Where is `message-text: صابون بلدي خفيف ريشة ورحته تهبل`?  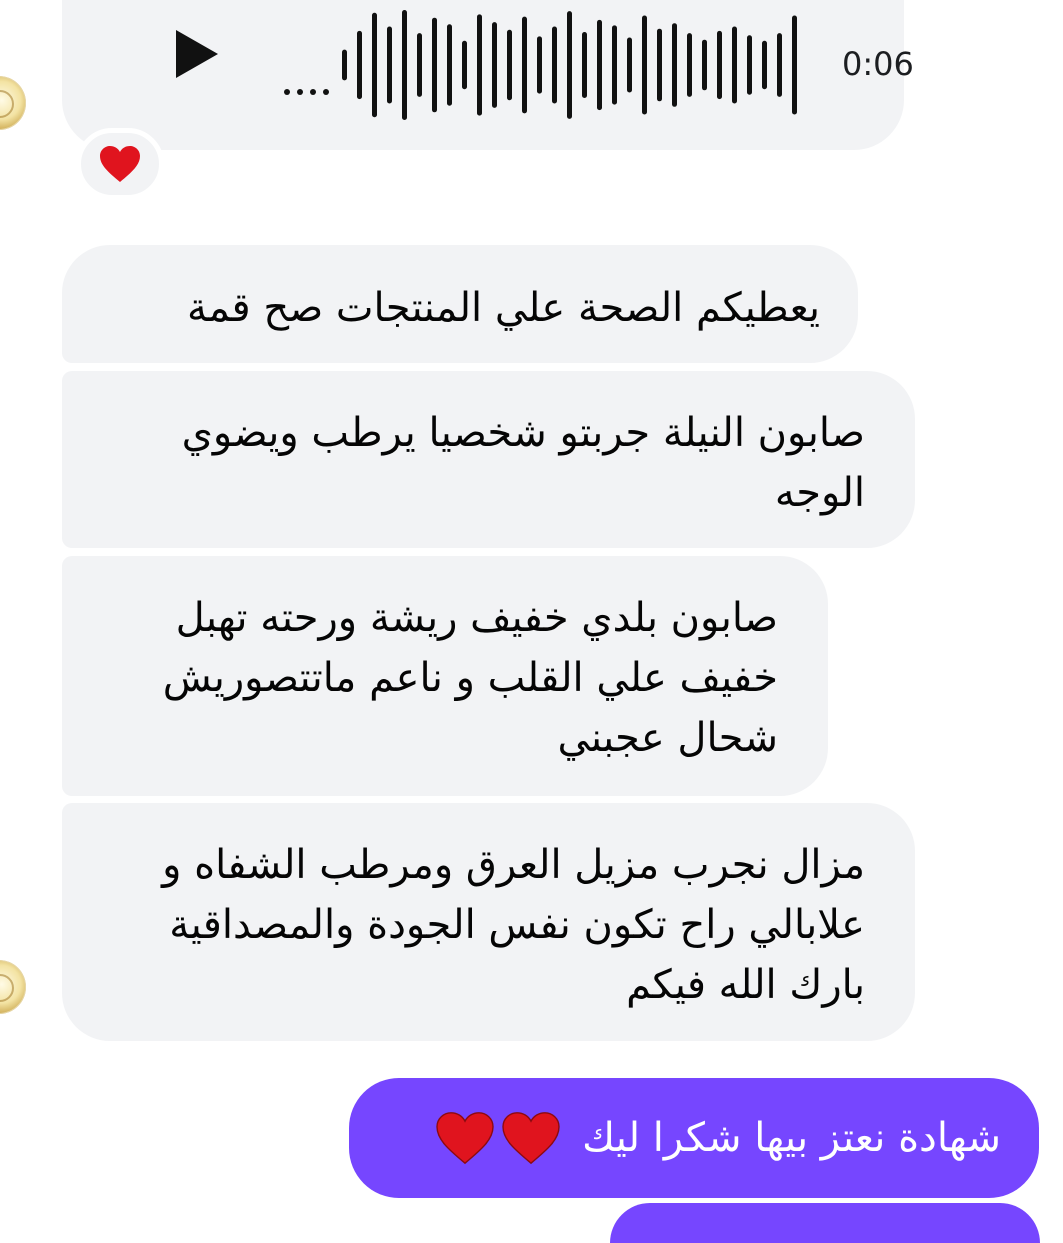
message-text: صابون بلدي خفيف ريشة ورحته تهبل is located at coordinates (476, 618).